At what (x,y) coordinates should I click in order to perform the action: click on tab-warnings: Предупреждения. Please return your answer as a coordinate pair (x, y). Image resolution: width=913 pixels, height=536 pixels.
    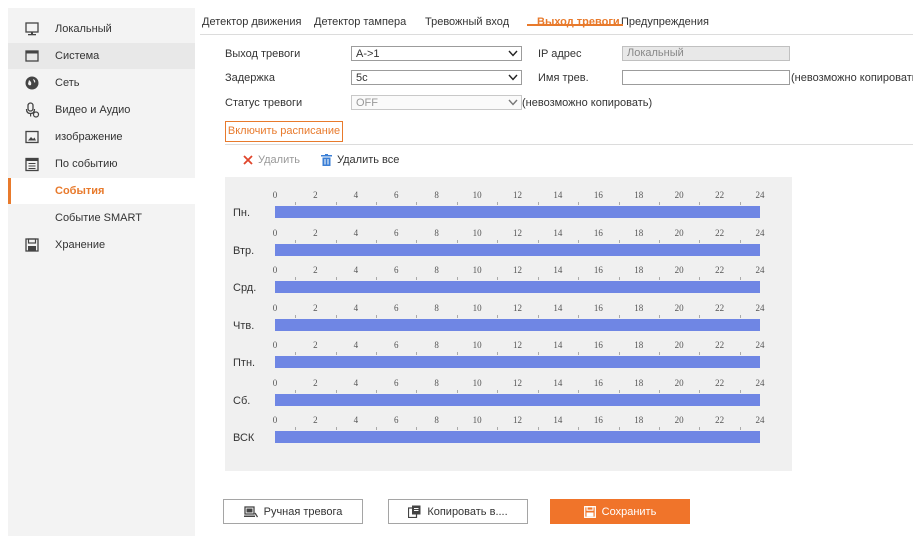
    Looking at the image, I should click on (665, 22).